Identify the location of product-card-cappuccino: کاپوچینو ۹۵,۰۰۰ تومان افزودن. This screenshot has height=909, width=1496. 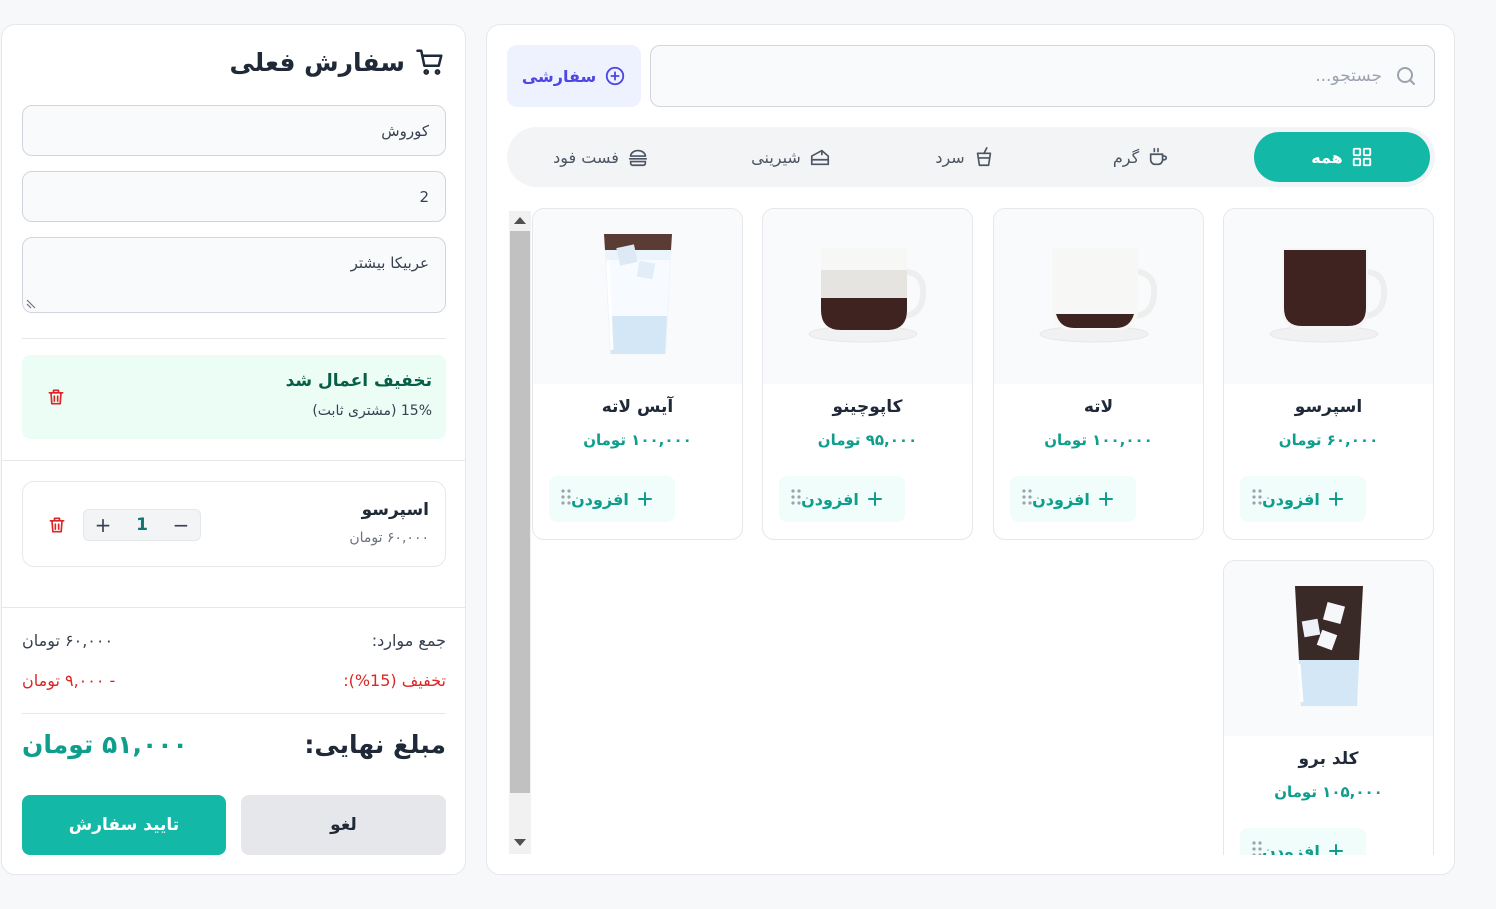
(867, 374).